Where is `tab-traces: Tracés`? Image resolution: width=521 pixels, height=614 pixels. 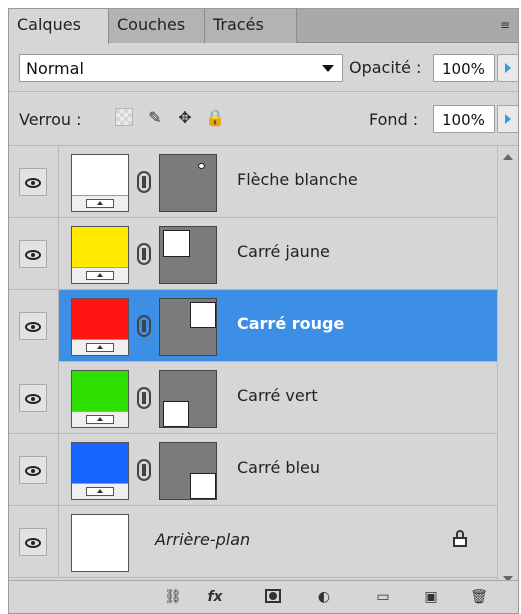
tab-traces: Tracés is located at coordinates (251, 26).